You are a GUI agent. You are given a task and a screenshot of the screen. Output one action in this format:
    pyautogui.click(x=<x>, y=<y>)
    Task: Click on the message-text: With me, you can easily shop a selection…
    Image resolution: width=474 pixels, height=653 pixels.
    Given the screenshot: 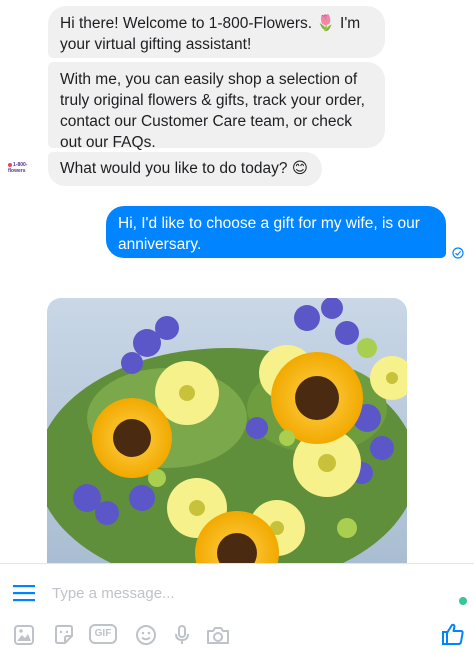 What is the action you would take?
    pyautogui.click(x=212, y=111)
    